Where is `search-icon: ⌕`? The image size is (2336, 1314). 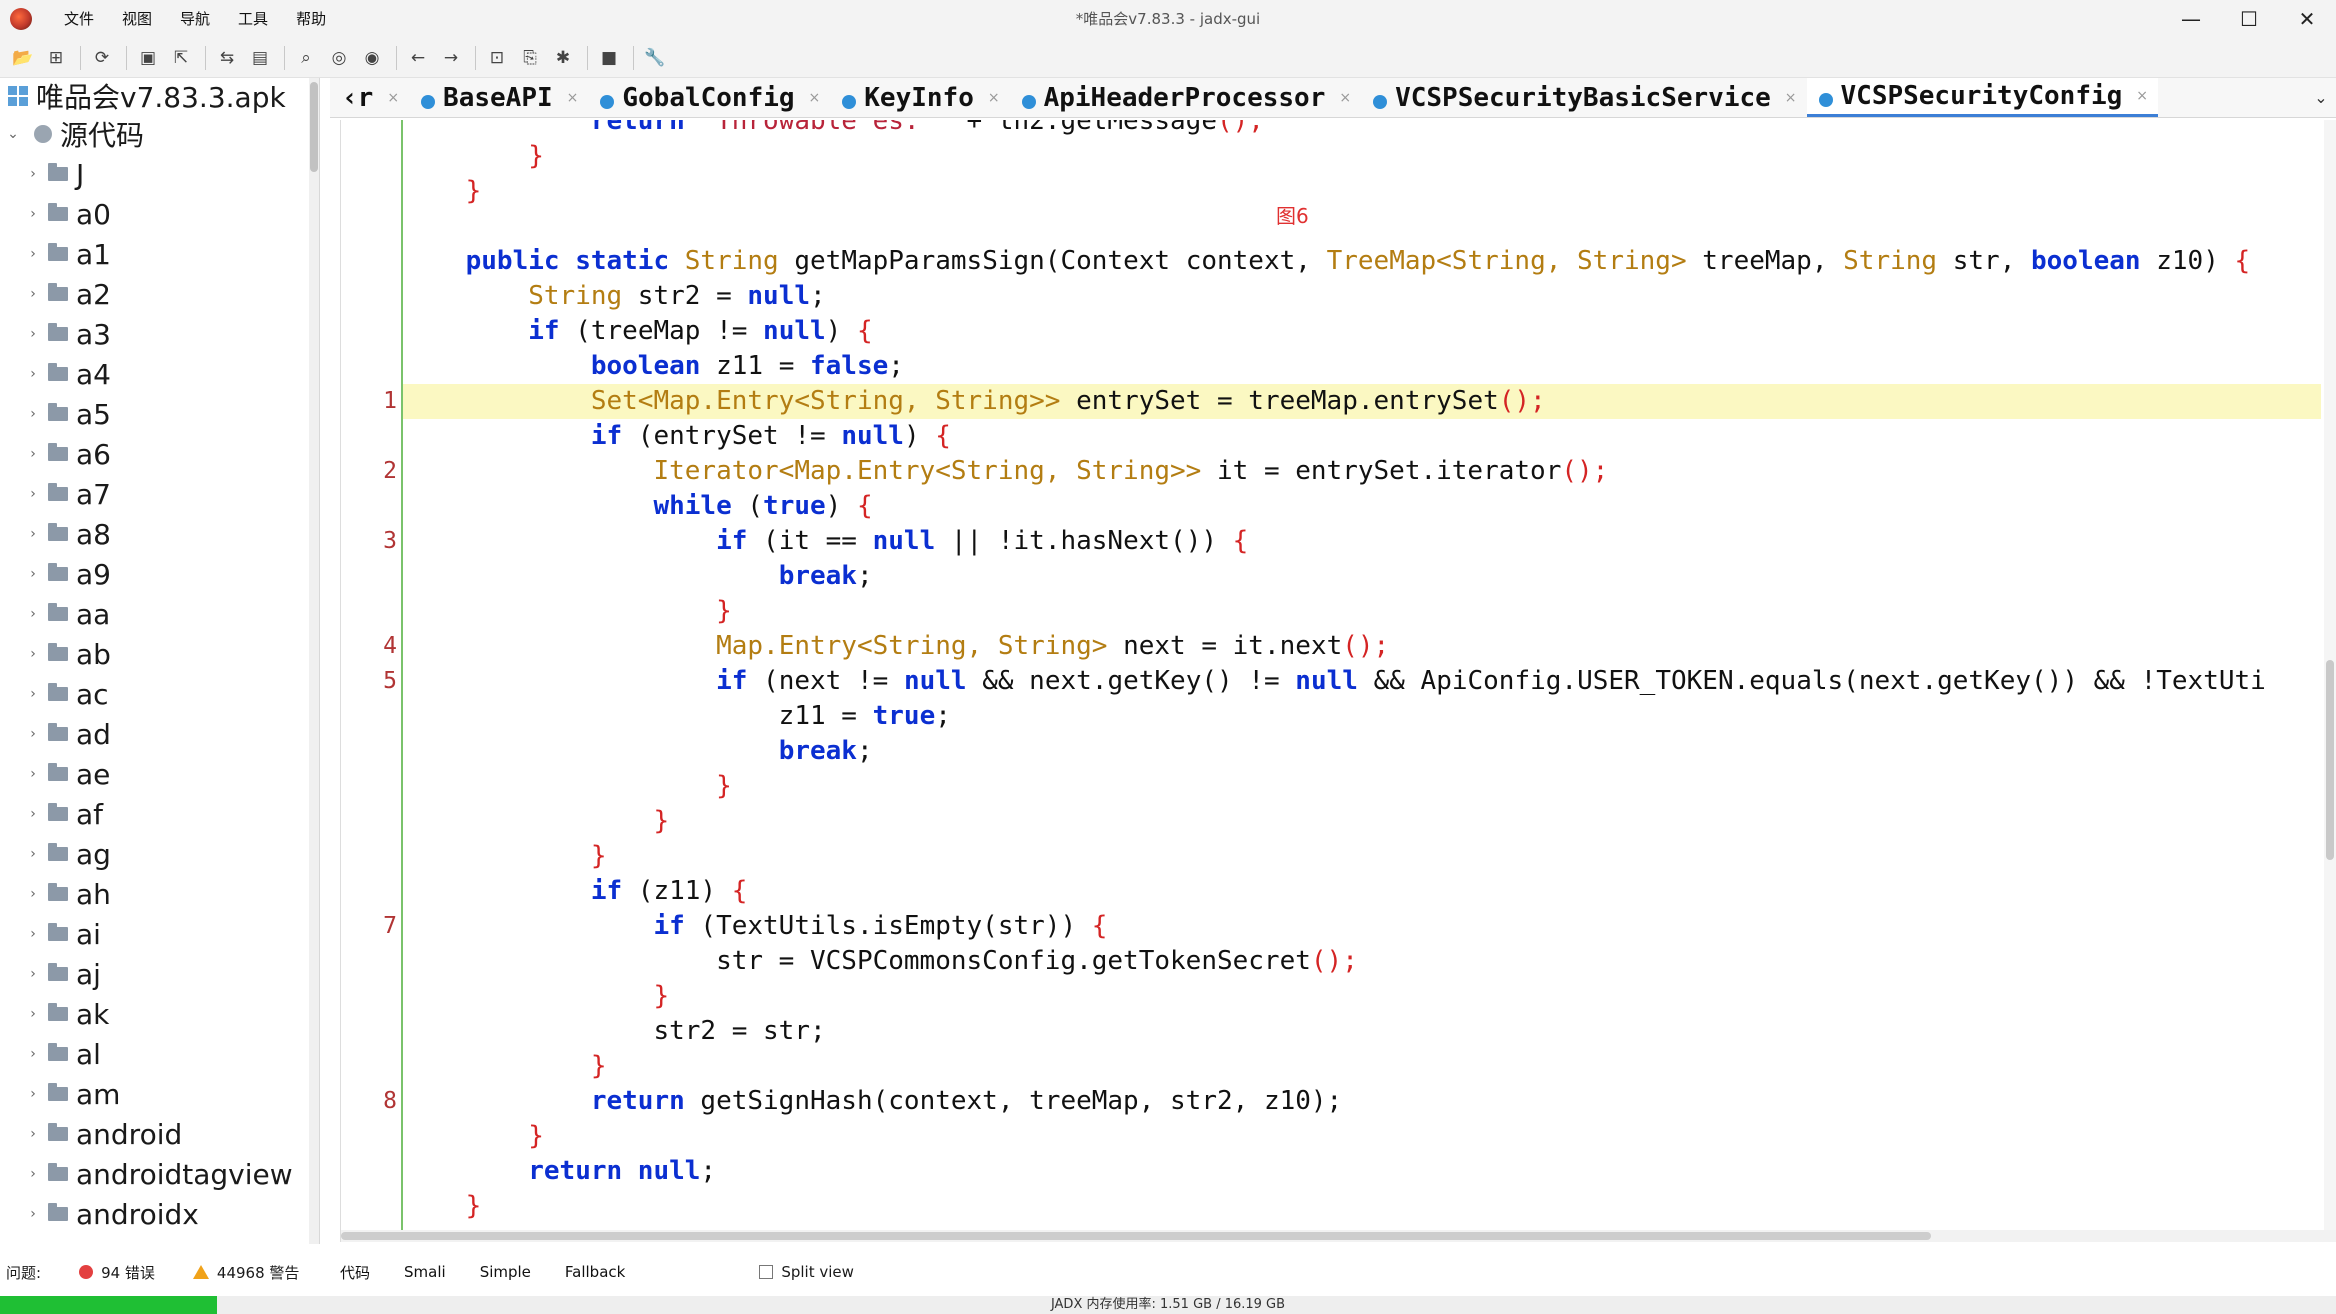
search-icon: ⌕ is located at coordinates (306, 58).